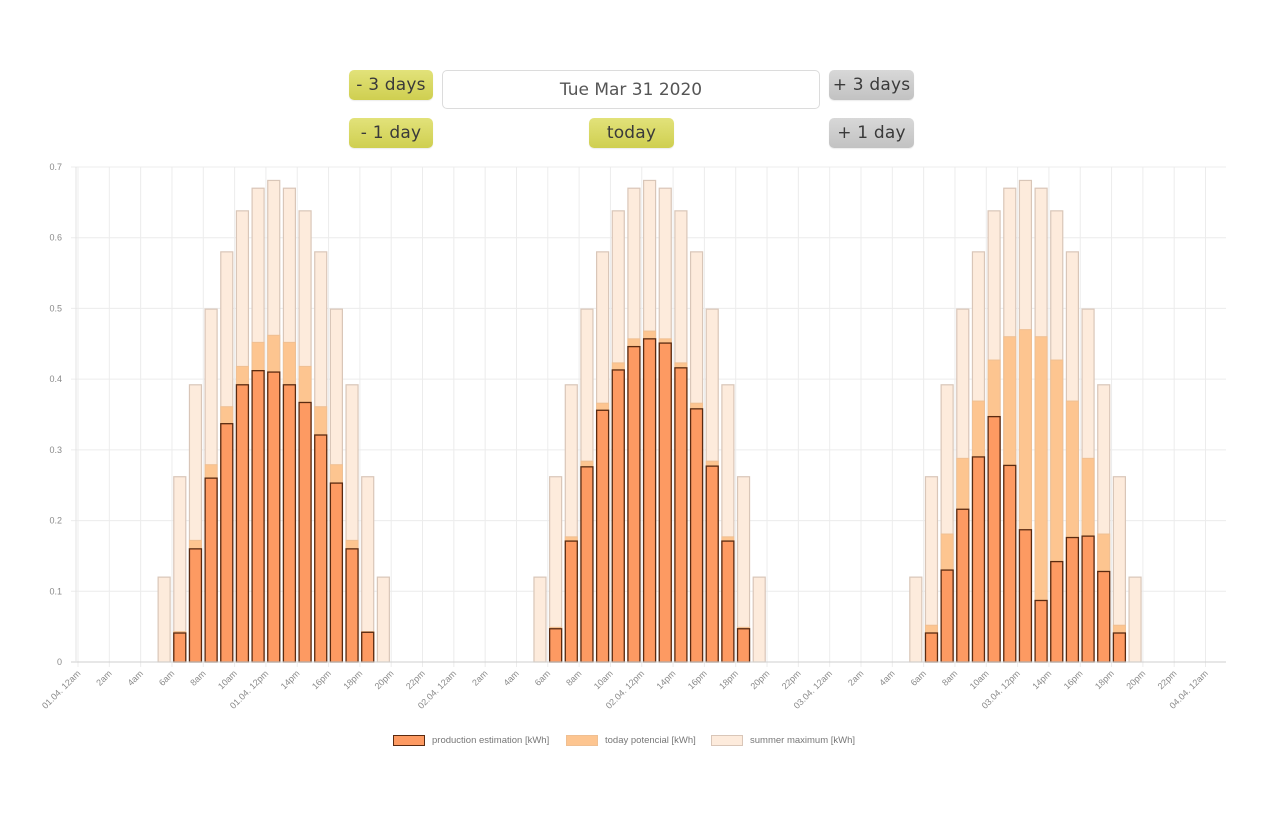 This screenshot has height=825, width=1280. I want to click on x-tick-label: 01.04. 12am, so click(61, 689).